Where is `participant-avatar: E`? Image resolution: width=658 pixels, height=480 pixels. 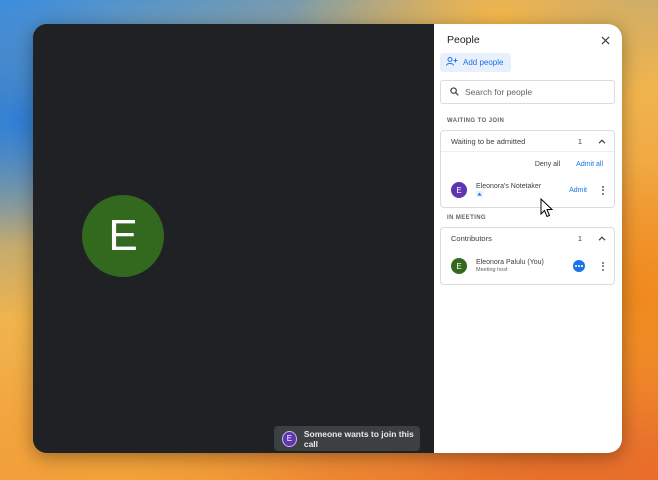 participant-avatar: E is located at coordinates (123, 236).